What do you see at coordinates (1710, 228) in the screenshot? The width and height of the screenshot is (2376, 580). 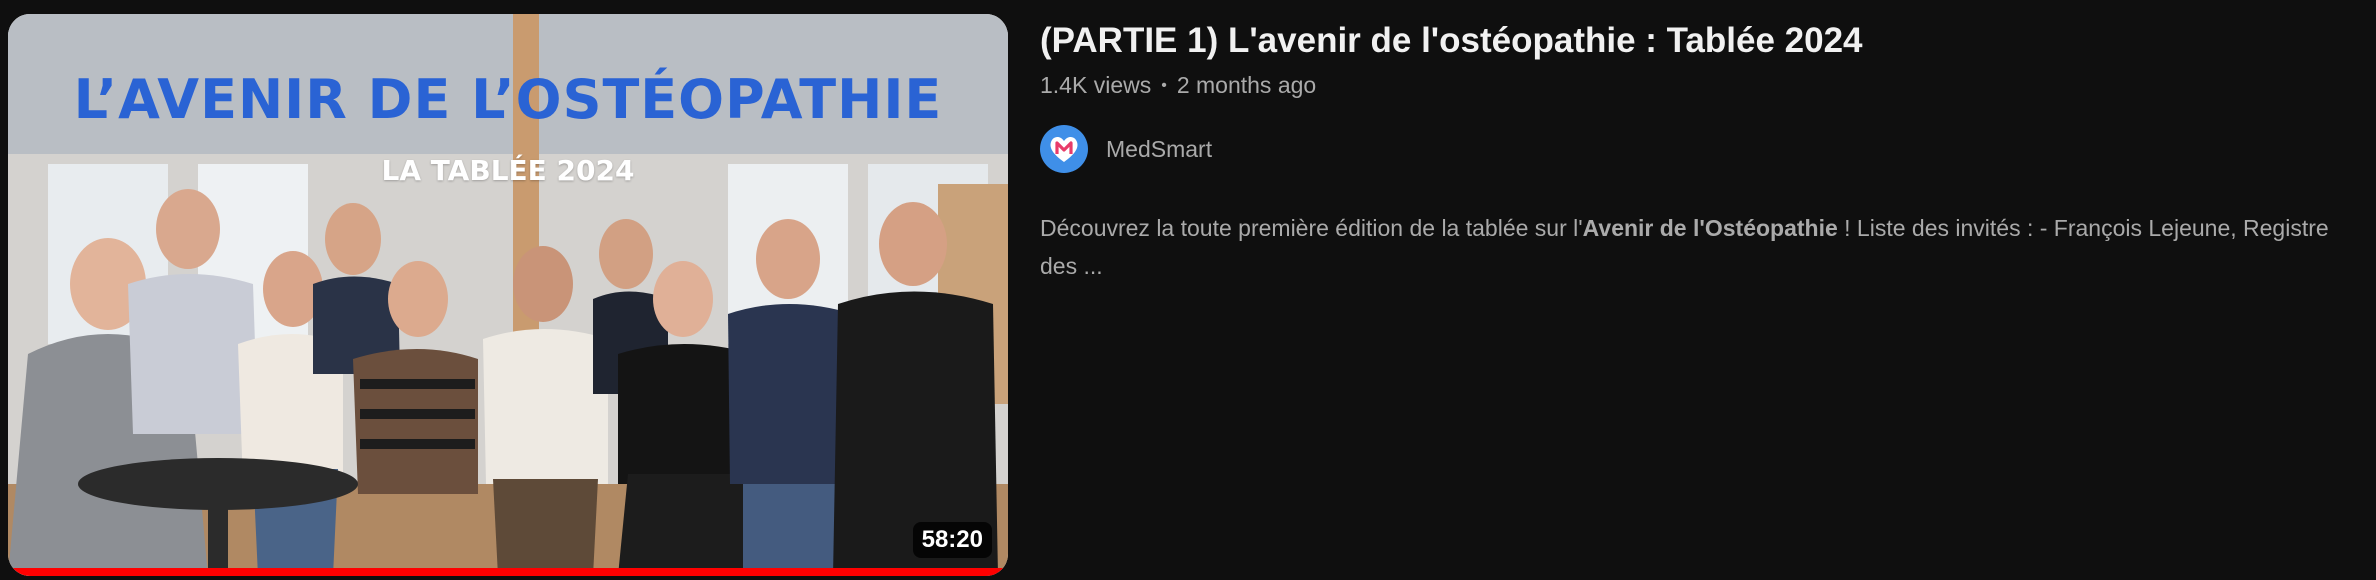 I see `description-highlight: Avenir de l'Ostéopathie` at bounding box center [1710, 228].